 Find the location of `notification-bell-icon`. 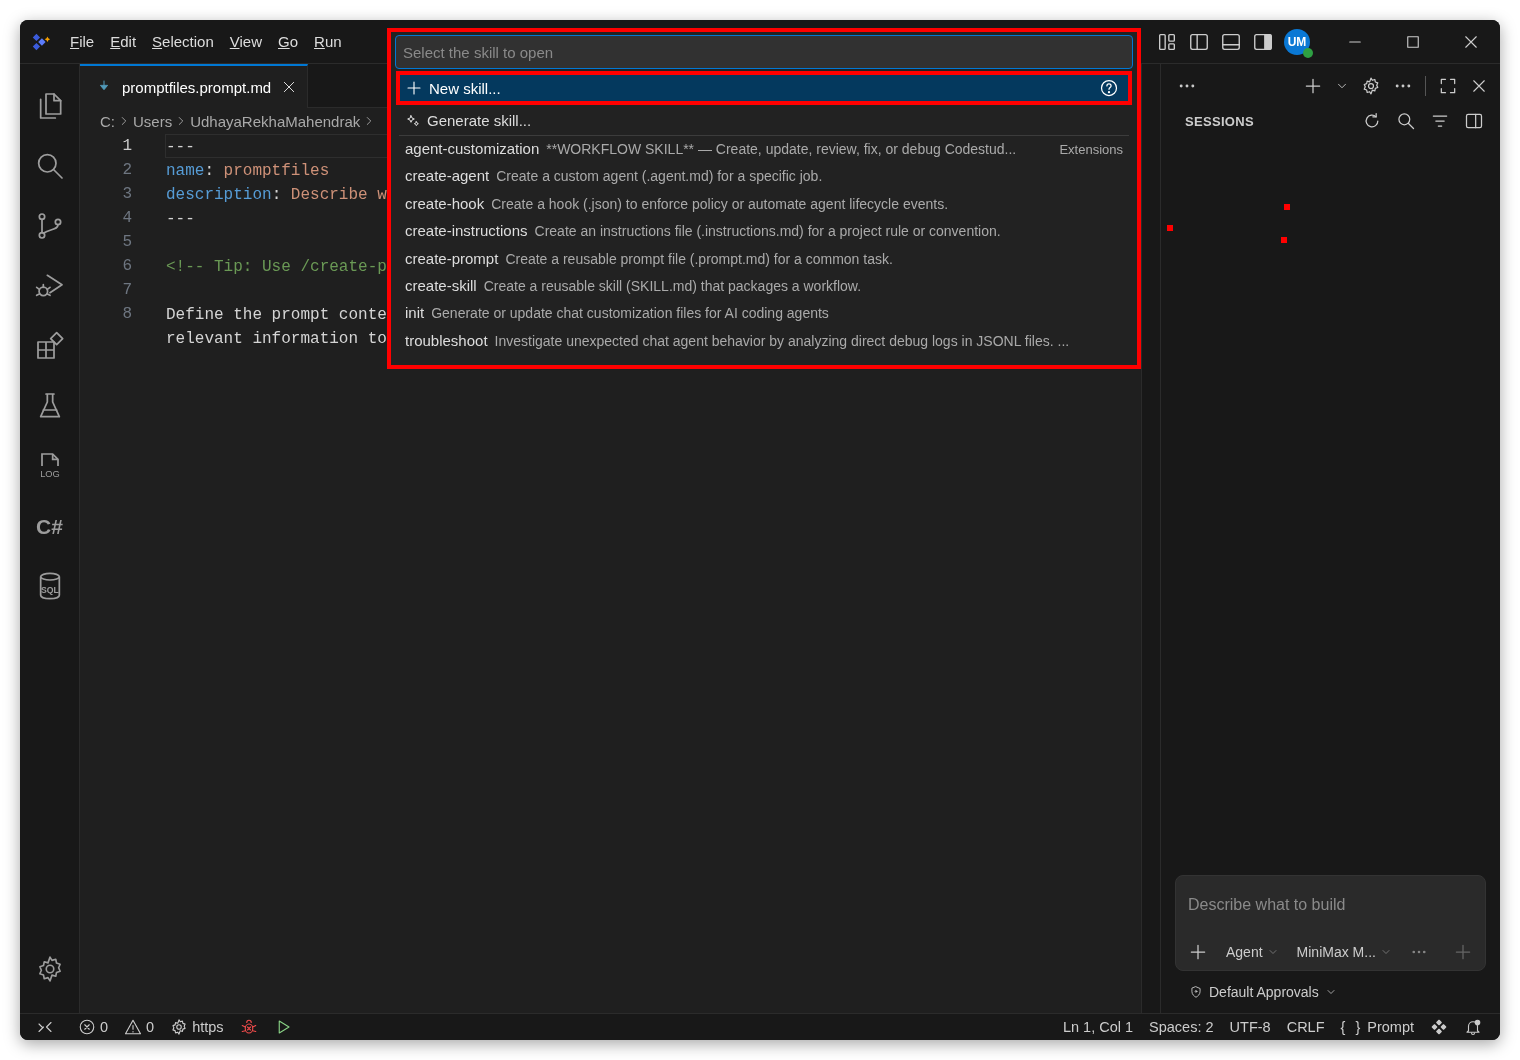

notification-bell-icon is located at coordinates (1473, 1027).